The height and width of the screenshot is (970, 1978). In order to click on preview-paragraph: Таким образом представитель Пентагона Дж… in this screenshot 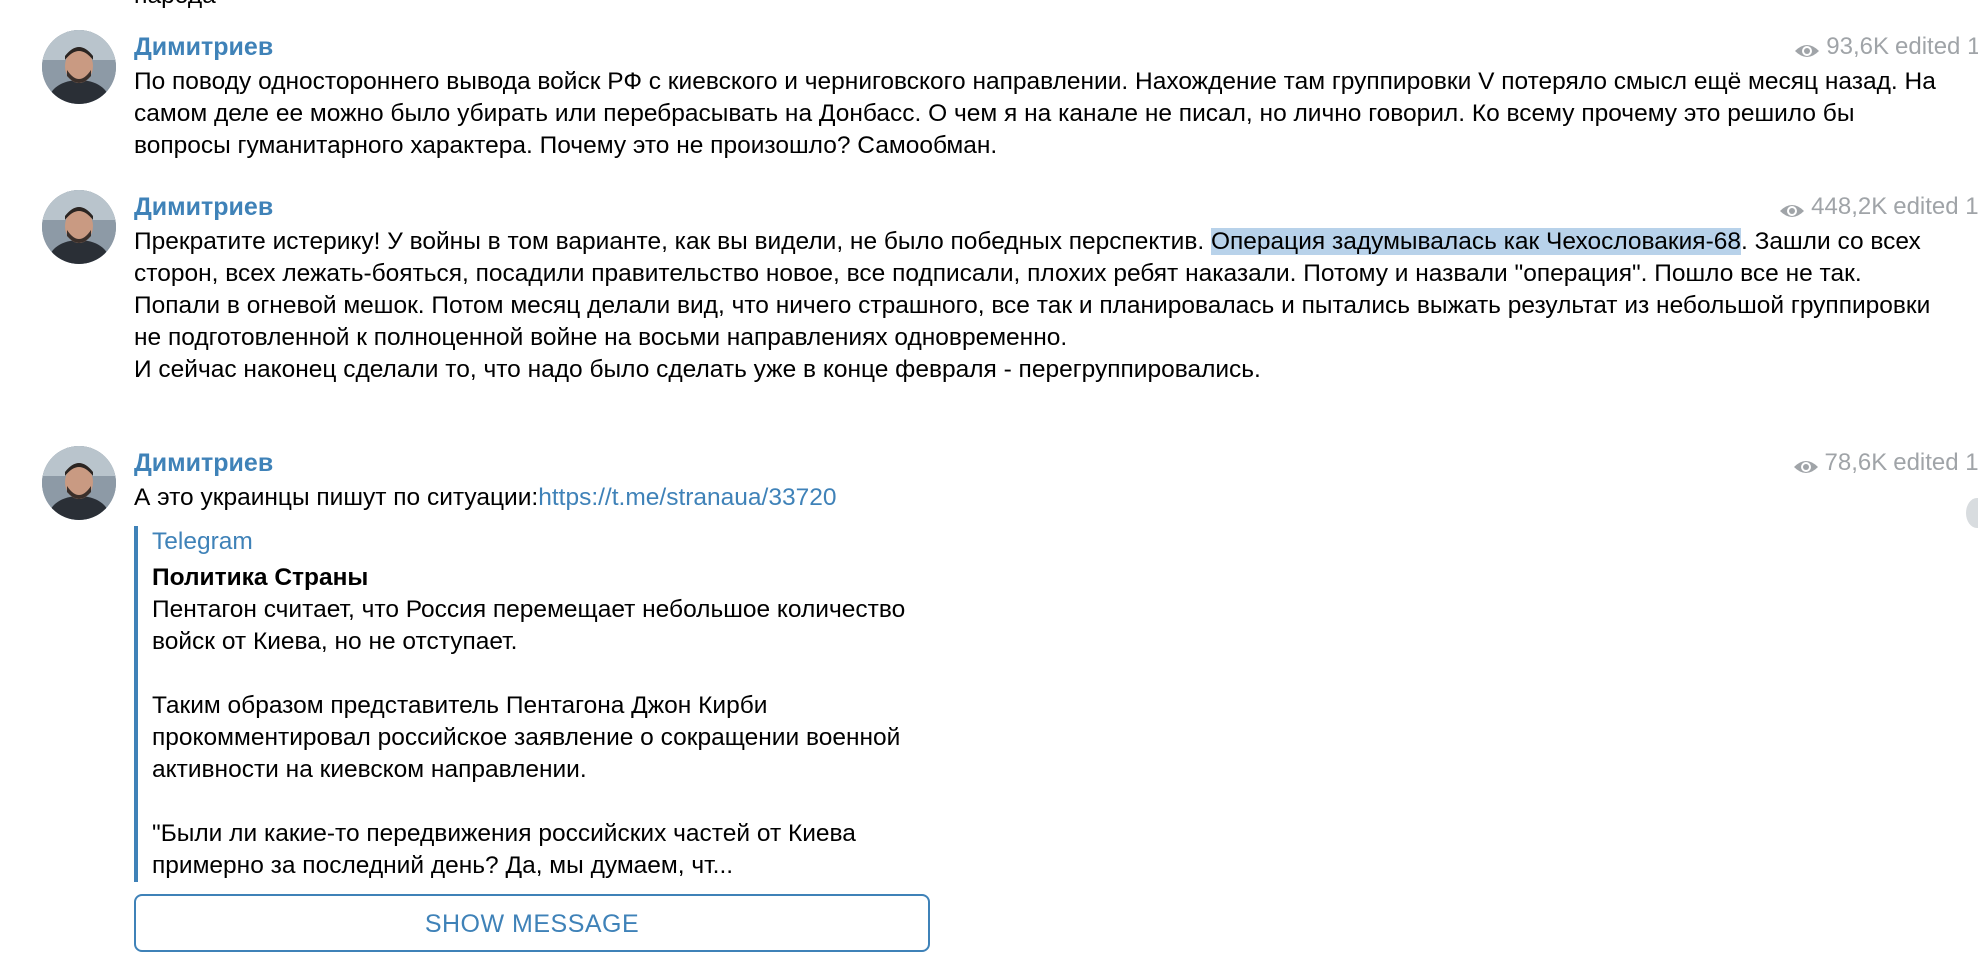, I will do `click(526, 737)`.